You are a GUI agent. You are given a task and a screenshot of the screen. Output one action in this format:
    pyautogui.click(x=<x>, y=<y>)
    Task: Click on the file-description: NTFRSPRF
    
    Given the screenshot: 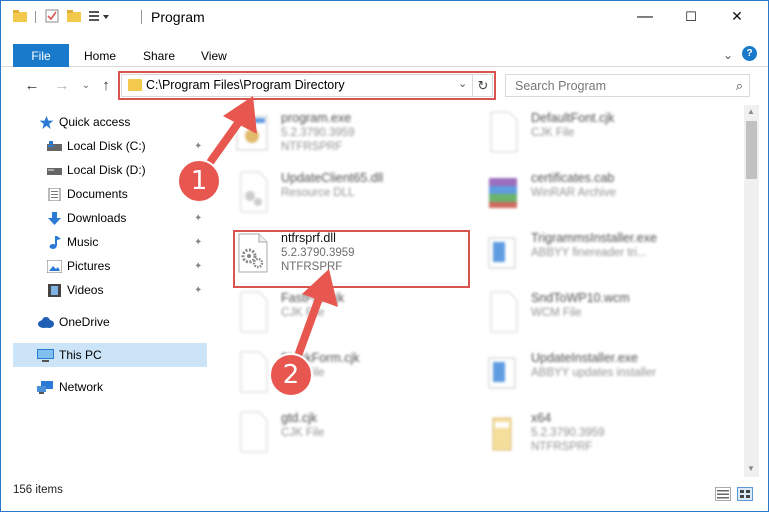 What is the action you would take?
    pyautogui.click(x=312, y=147)
    